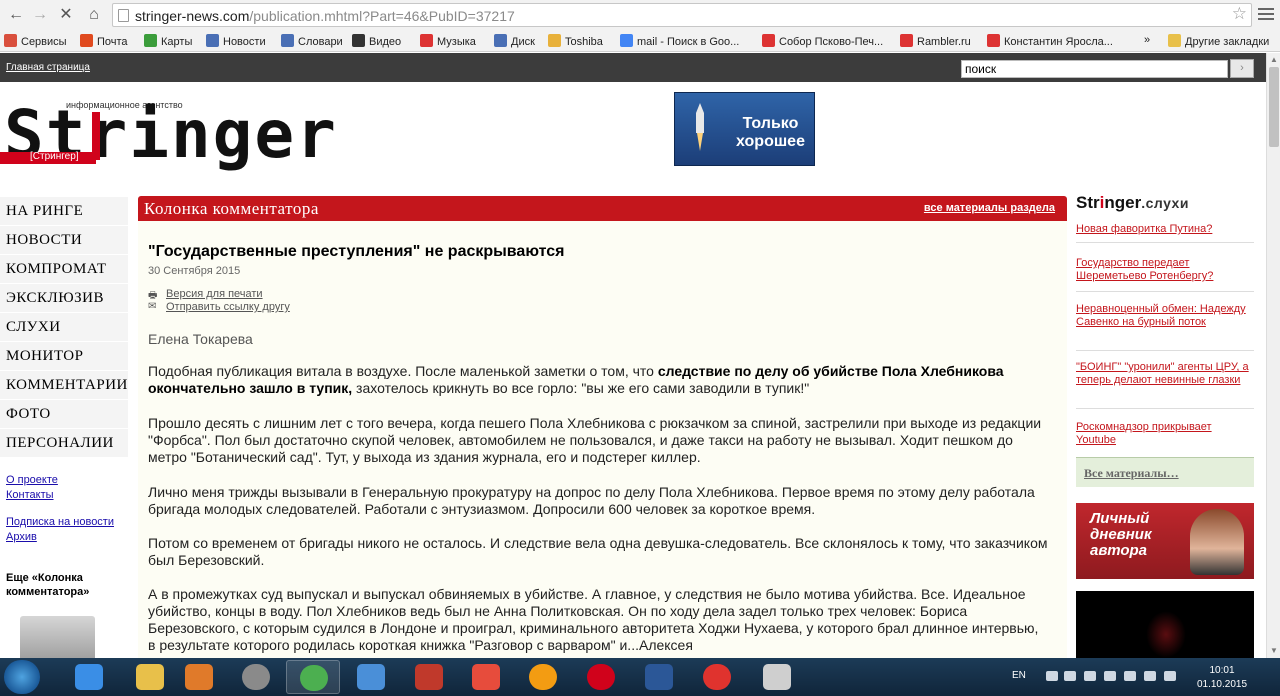 The width and height of the screenshot is (1280, 696). What do you see at coordinates (514, 41) in the screenshot?
I see `bookmark-item: Диск` at bounding box center [514, 41].